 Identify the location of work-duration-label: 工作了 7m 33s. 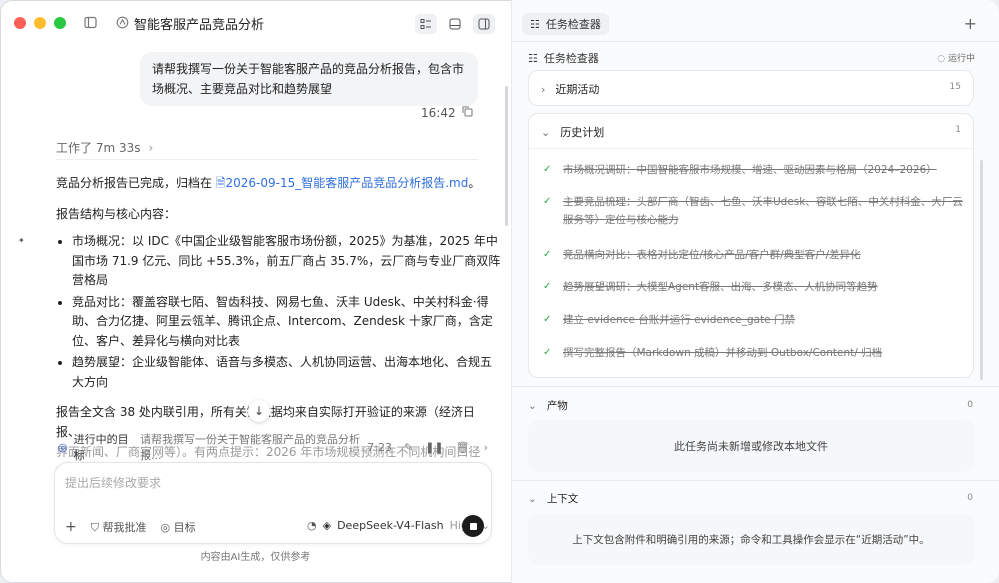
(98, 148).